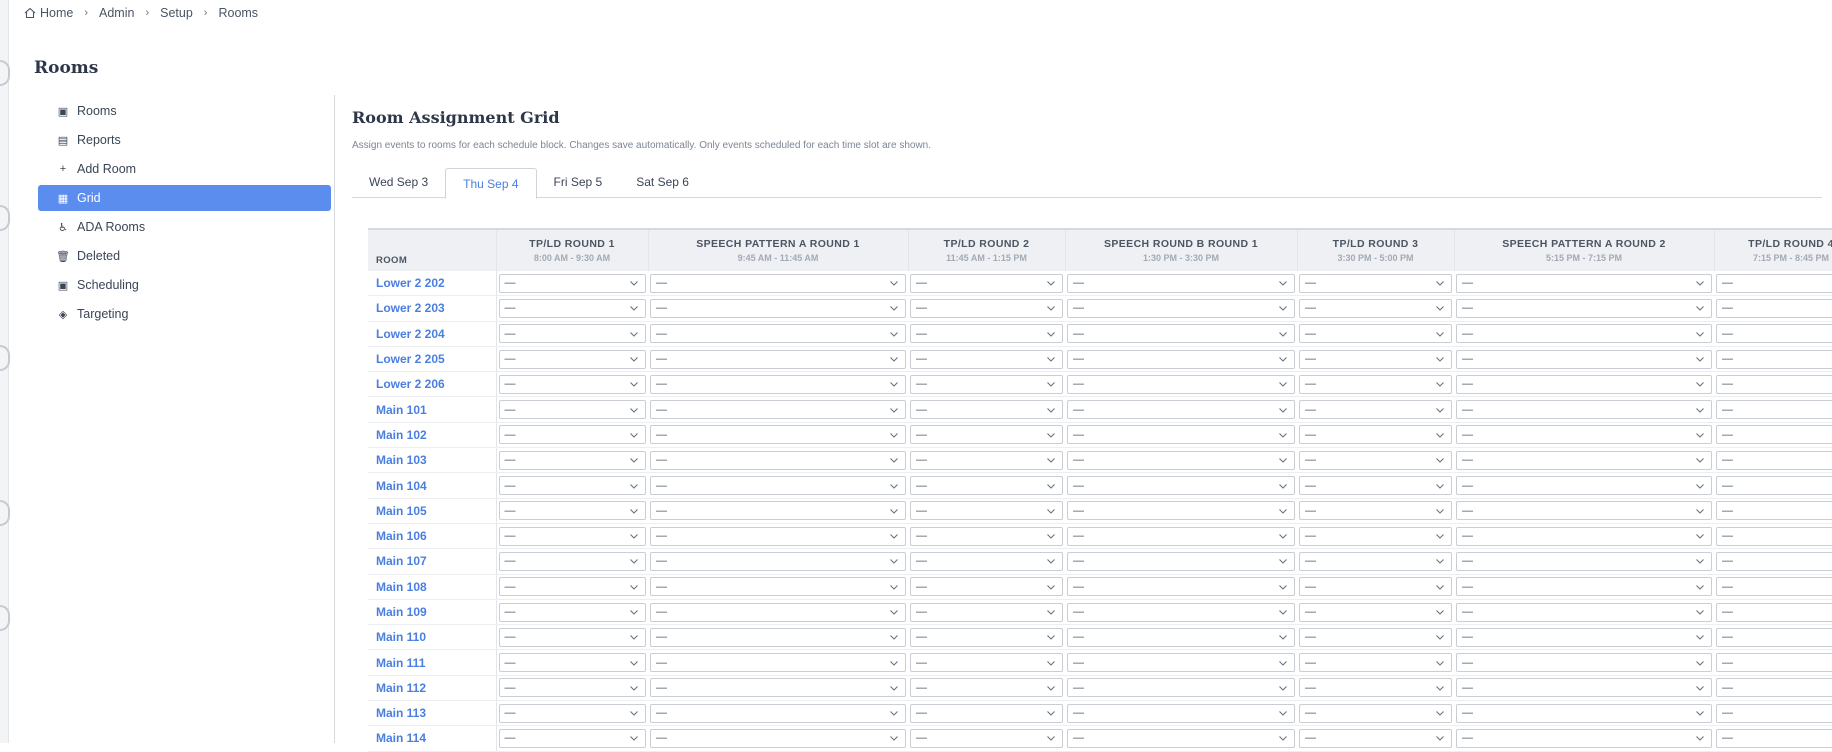 This screenshot has height=752, width=1832. I want to click on room-link: Main 108, so click(432, 586).